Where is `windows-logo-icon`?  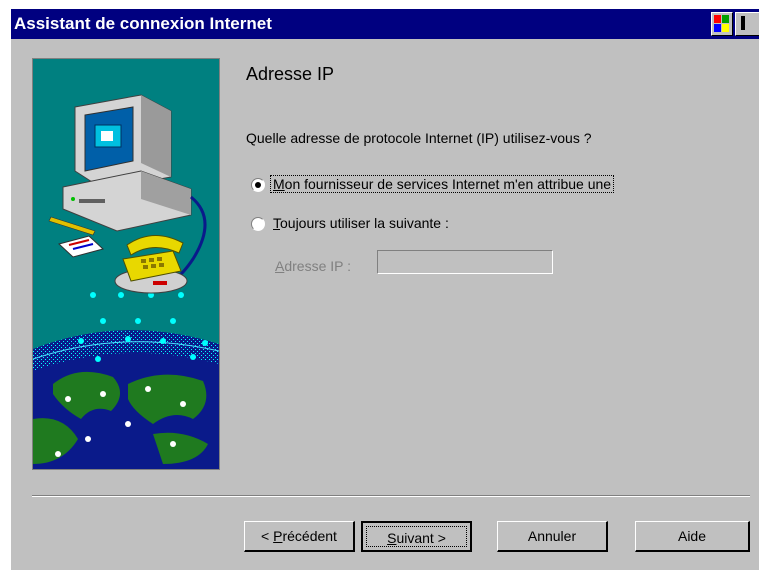 windows-logo-icon is located at coordinates (722, 24).